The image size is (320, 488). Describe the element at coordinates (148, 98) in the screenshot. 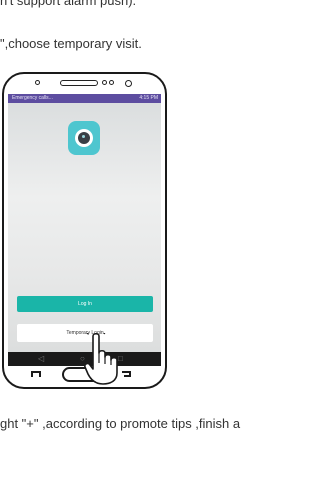

I see `status-time: 4:15 PM` at that location.